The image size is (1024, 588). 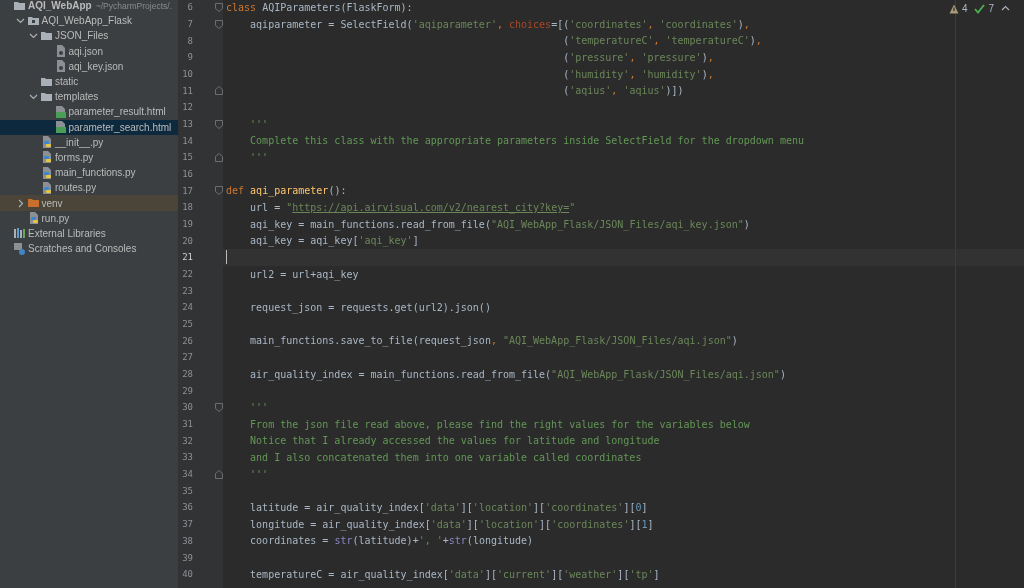 What do you see at coordinates (89, 142) in the screenshot?
I see `tree-item: __init__.py` at bounding box center [89, 142].